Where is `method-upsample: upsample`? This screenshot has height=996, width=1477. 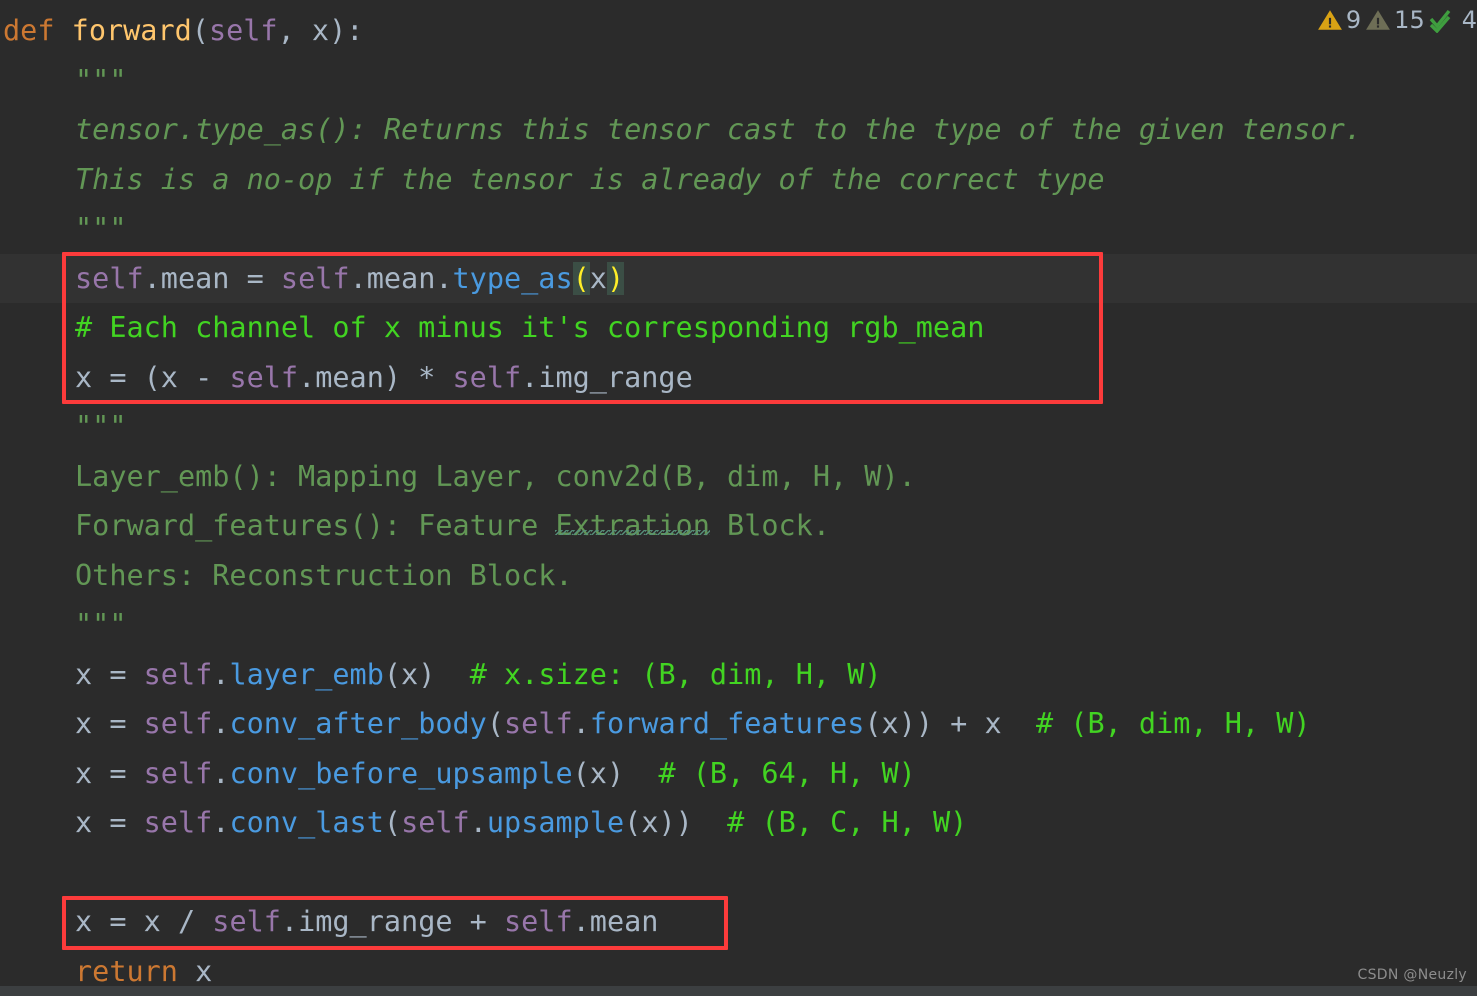
method-upsample: upsample is located at coordinates (555, 822).